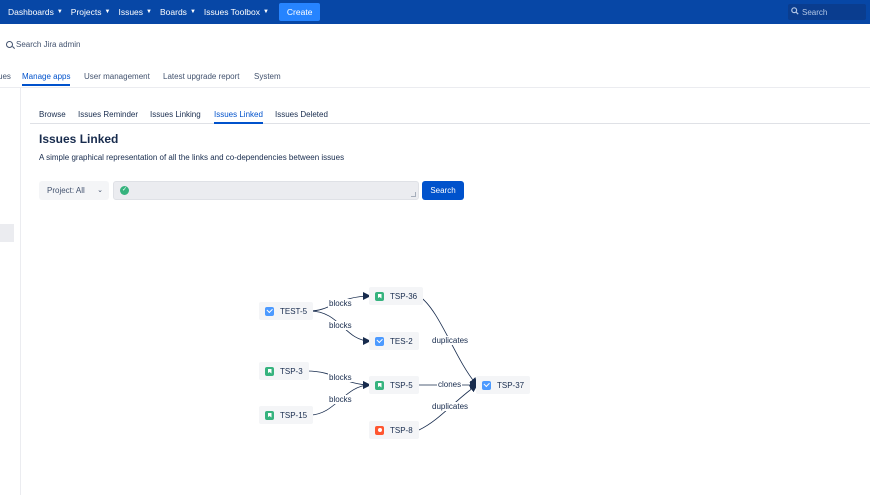 This screenshot has width=870, height=495. What do you see at coordinates (175, 114) in the screenshot?
I see `tab-issues-linking: Issues Linking` at bounding box center [175, 114].